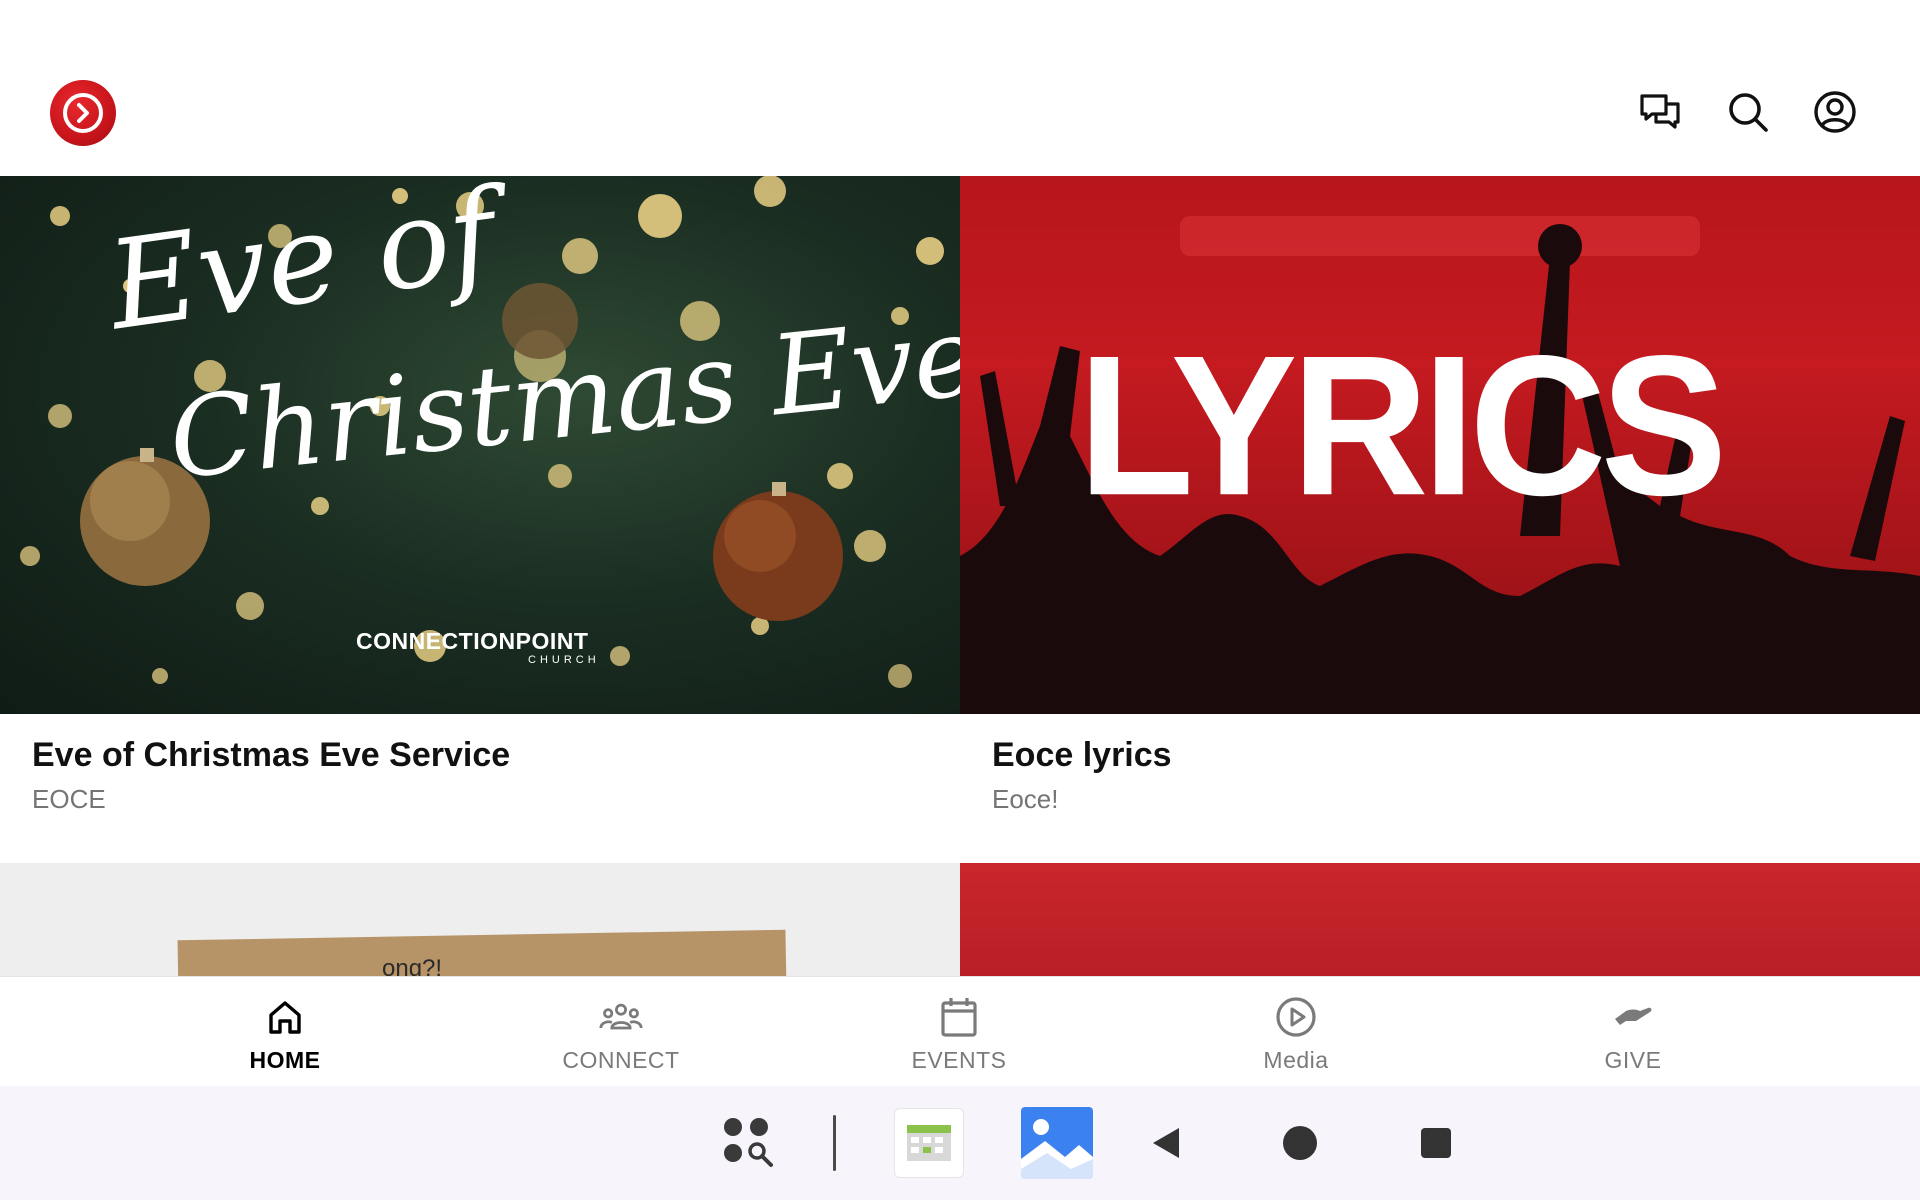  Describe the element at coordinates (1296, 1060) in the screenshot. I see `nav-label: Media` at that location.